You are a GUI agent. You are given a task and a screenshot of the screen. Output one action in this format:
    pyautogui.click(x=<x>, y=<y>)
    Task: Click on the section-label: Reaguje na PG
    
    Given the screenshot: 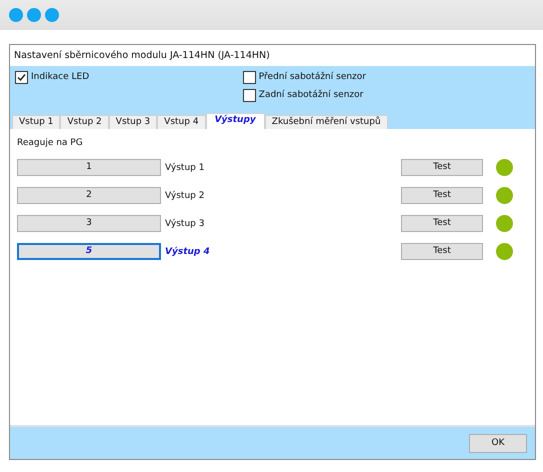 What is the action you would take?
    pyautogui.click(x=50, y=144)
    